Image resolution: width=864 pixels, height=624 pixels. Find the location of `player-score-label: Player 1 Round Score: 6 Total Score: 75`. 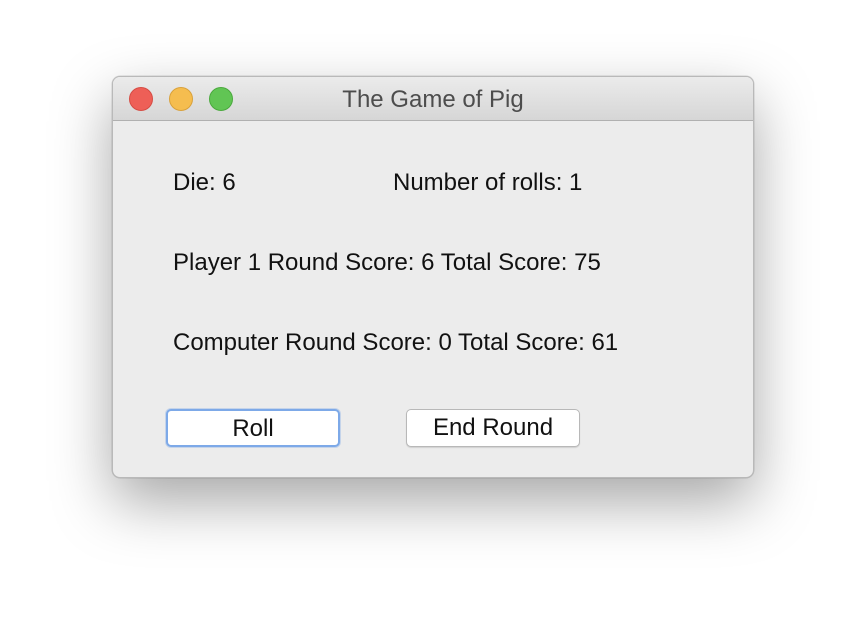

player-score-label: Player 1 Round Score: 6 Total Score: 75 is located at coordinates (387, 262).